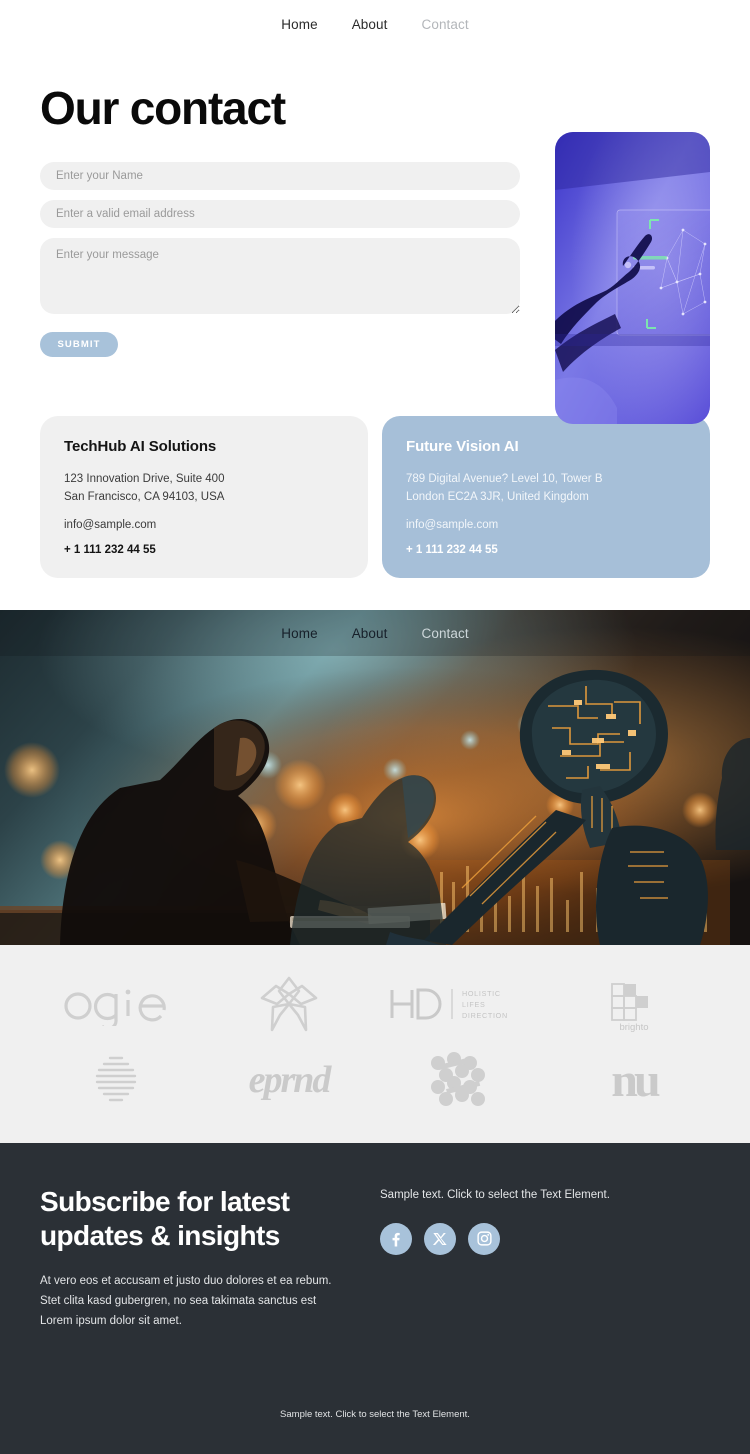  I want to click on footer-heading: Subscribe for latest updates & insights, so click(210, 1219).